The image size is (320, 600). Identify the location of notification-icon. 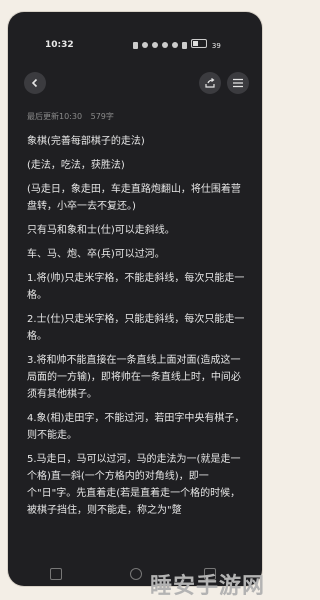
(145, 45).